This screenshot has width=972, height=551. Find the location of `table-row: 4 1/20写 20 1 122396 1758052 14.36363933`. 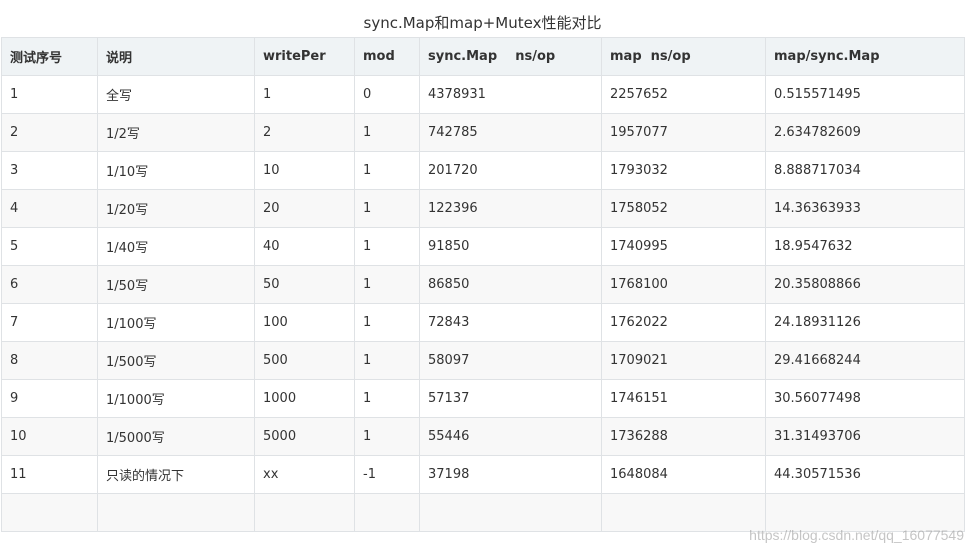

table-row: 4 1/20写 20 1 122396 1758052 14.36363933 is located at coordinates (483, 208).